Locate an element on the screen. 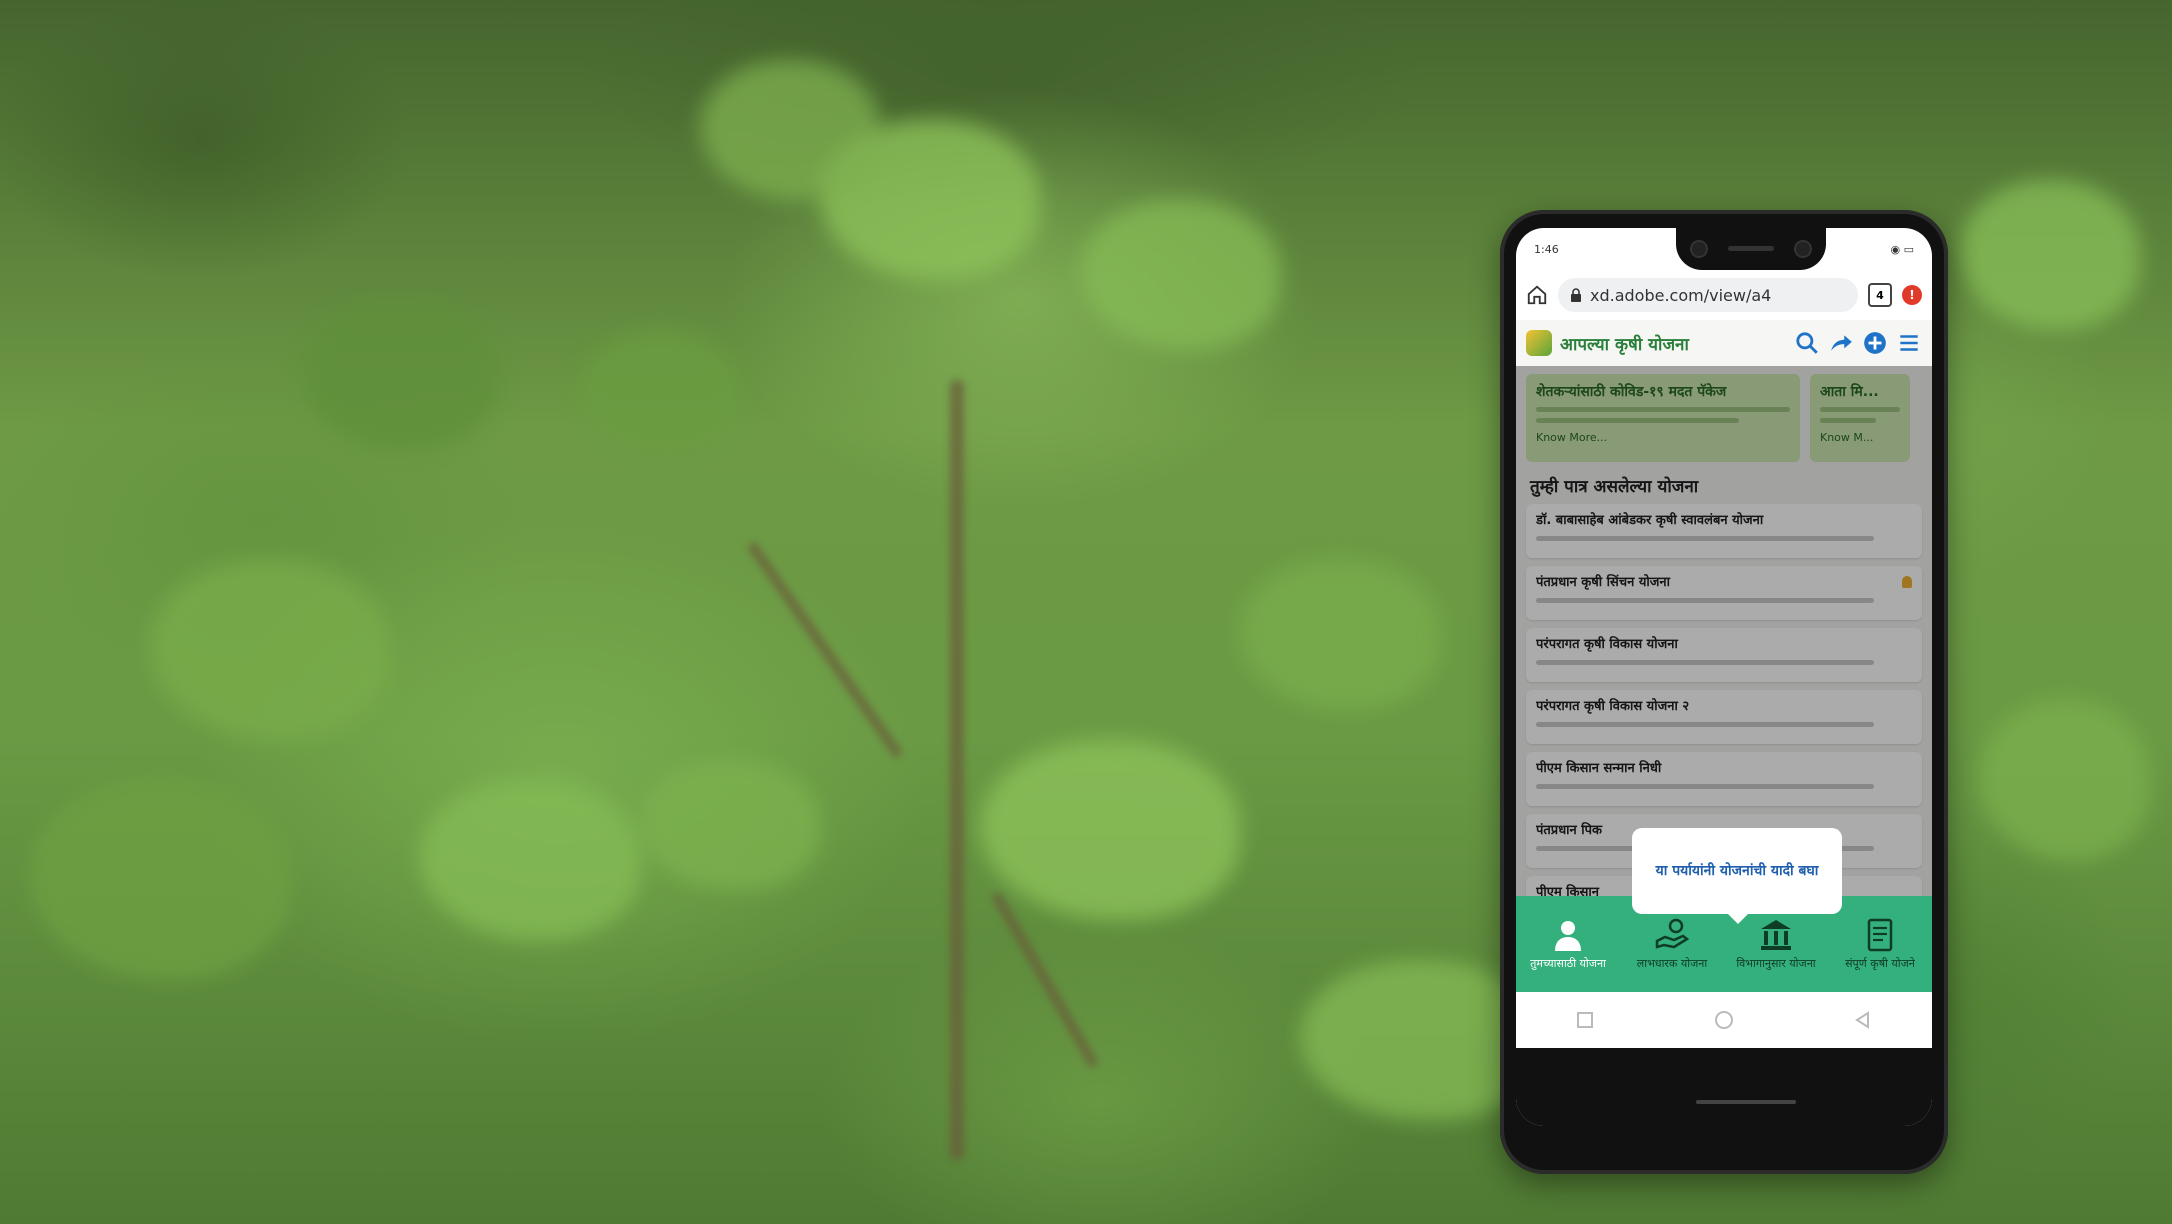 The height and width of the screenshot is (1224, 2172). url-text: xd.adobe.com/view/a4 is located at coordinates (1681, 295).